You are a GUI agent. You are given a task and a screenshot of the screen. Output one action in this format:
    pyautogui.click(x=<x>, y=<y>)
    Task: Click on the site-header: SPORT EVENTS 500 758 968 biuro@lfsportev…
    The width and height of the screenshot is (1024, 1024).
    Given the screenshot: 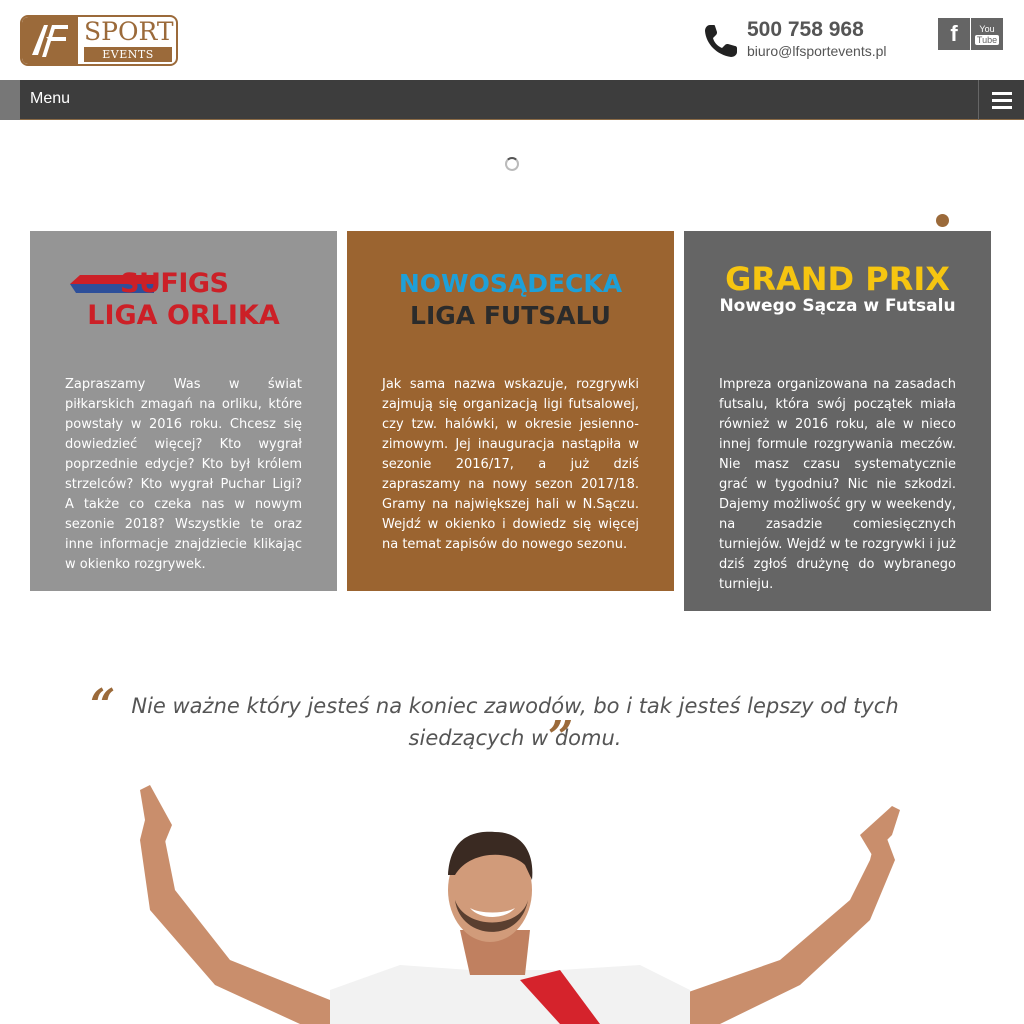 What is the action you would take?
    pyautogui.click(x=512, y=40)
    